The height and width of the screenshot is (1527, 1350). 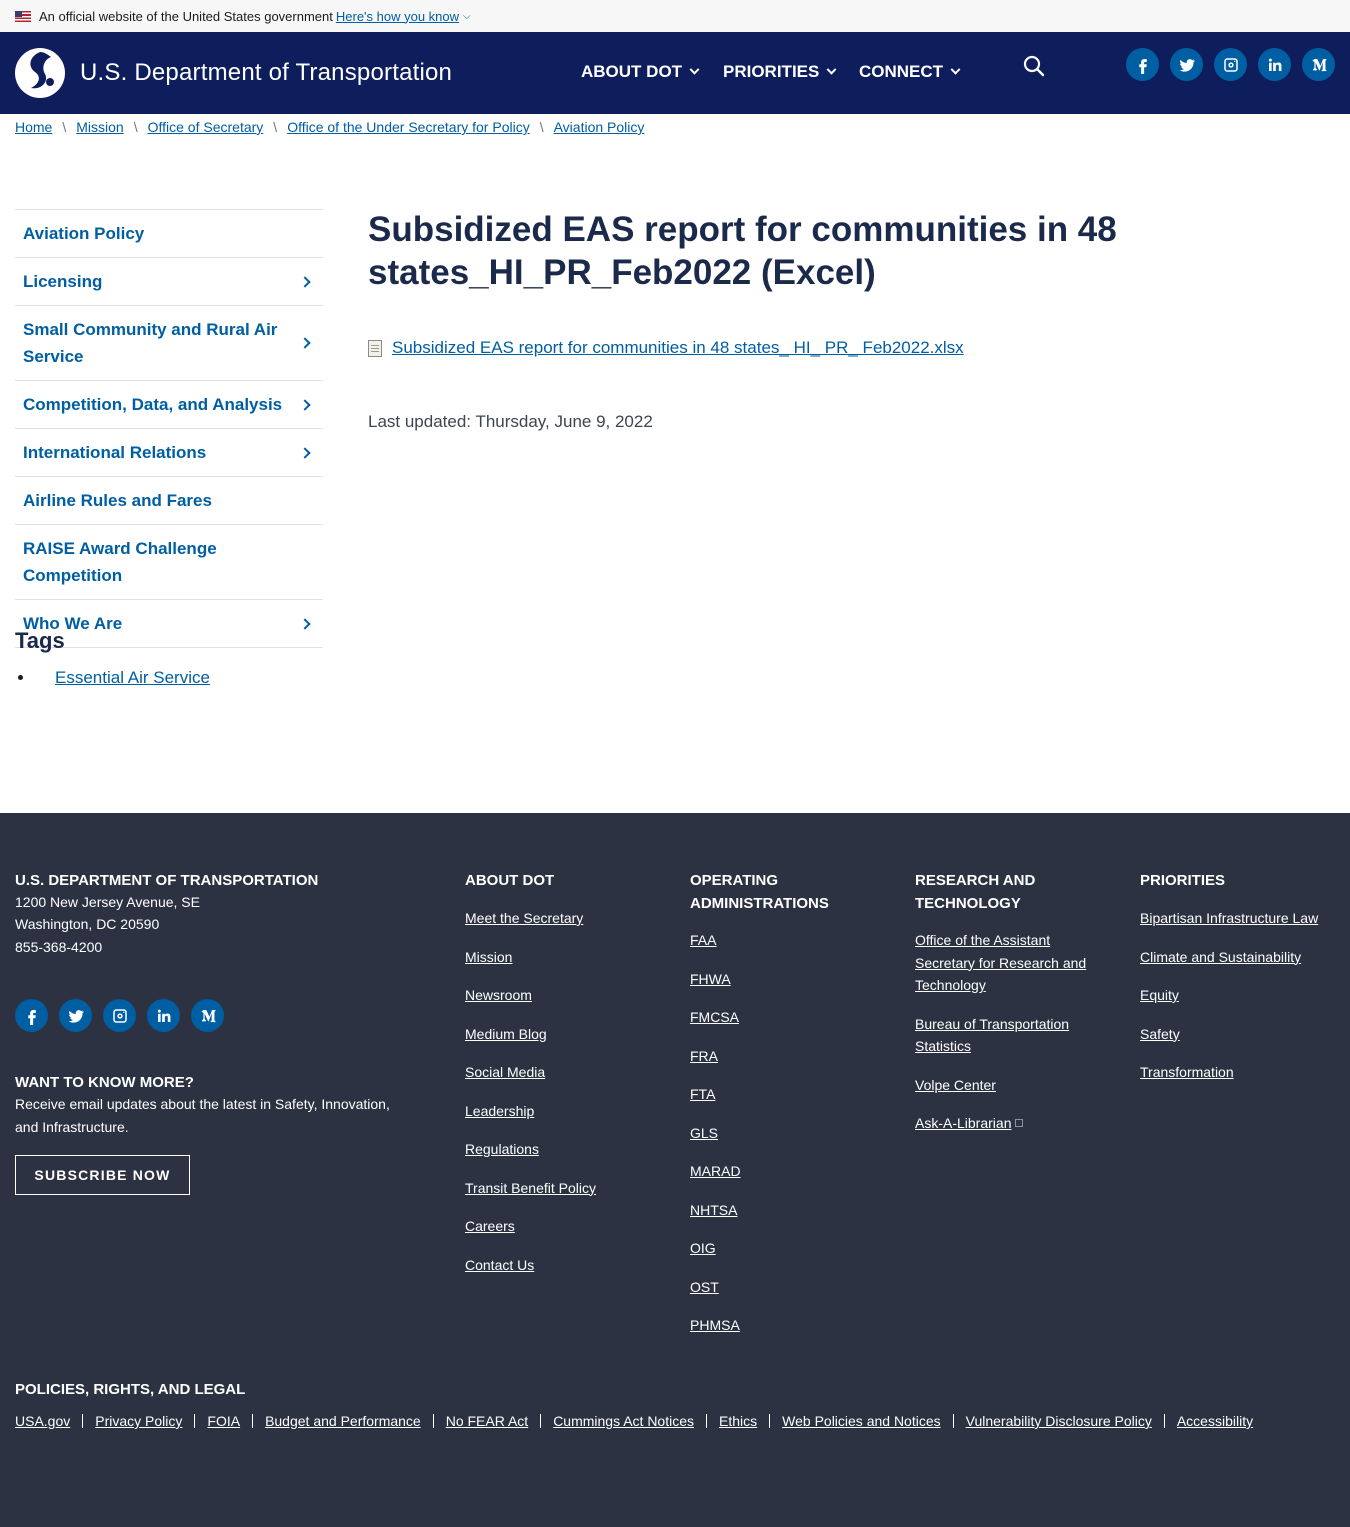 What do you see at coordinates (1229, 957) in the screenshot?
I see `footer-link: Climate and Sustainability` at bounding box center [1229, 957].